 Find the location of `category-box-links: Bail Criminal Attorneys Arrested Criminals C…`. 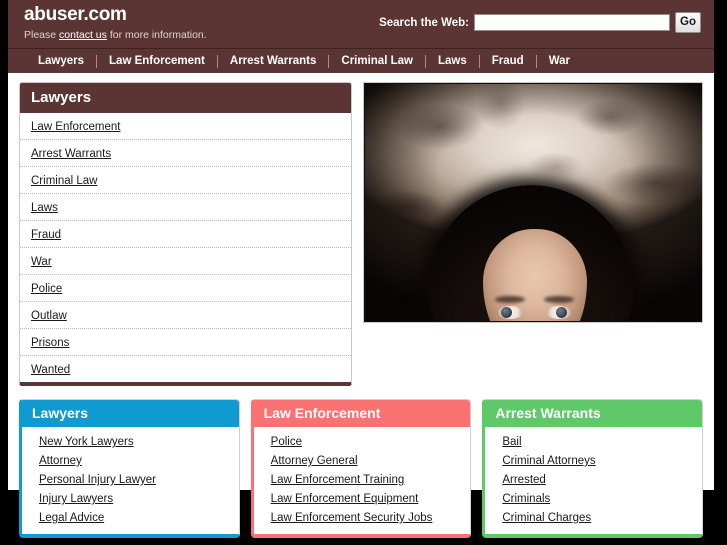

category-box-links: Bail Criminal Attorneys Arrested Criminals C… is located at coordinates (593, 480).